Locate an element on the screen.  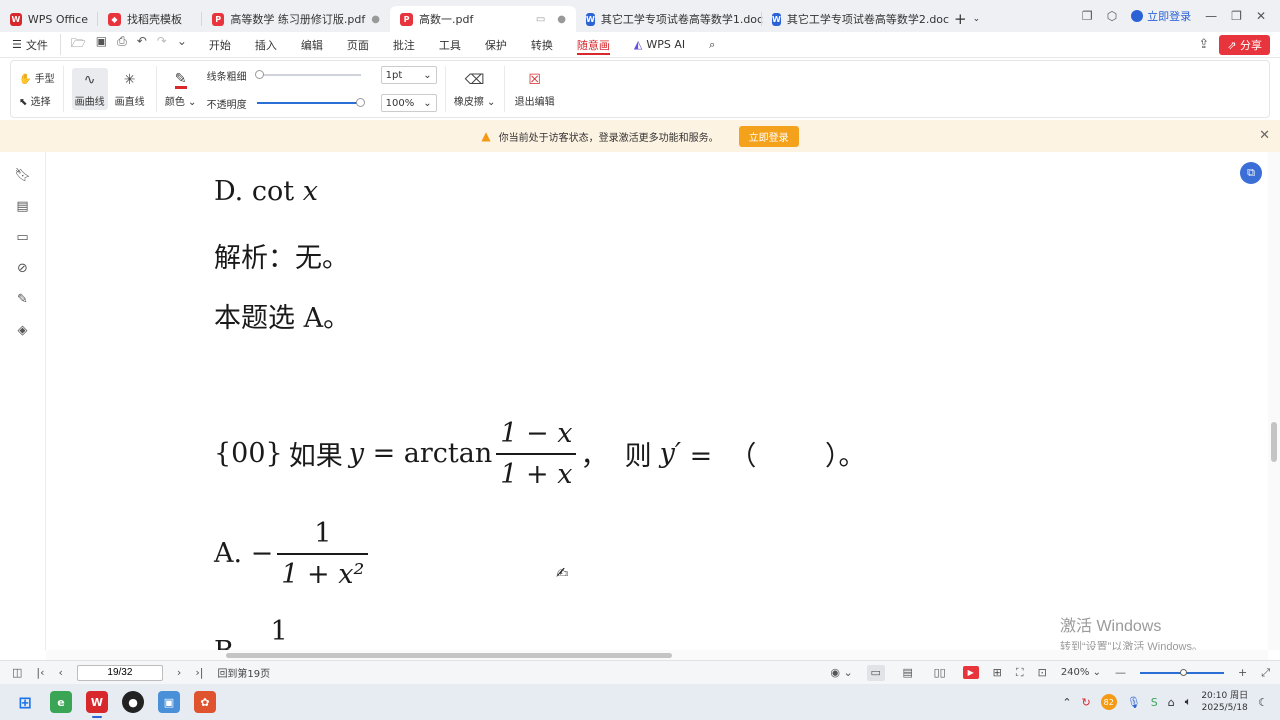
volume-icon: 🔈︎ is located at coordinates (1188, 702).